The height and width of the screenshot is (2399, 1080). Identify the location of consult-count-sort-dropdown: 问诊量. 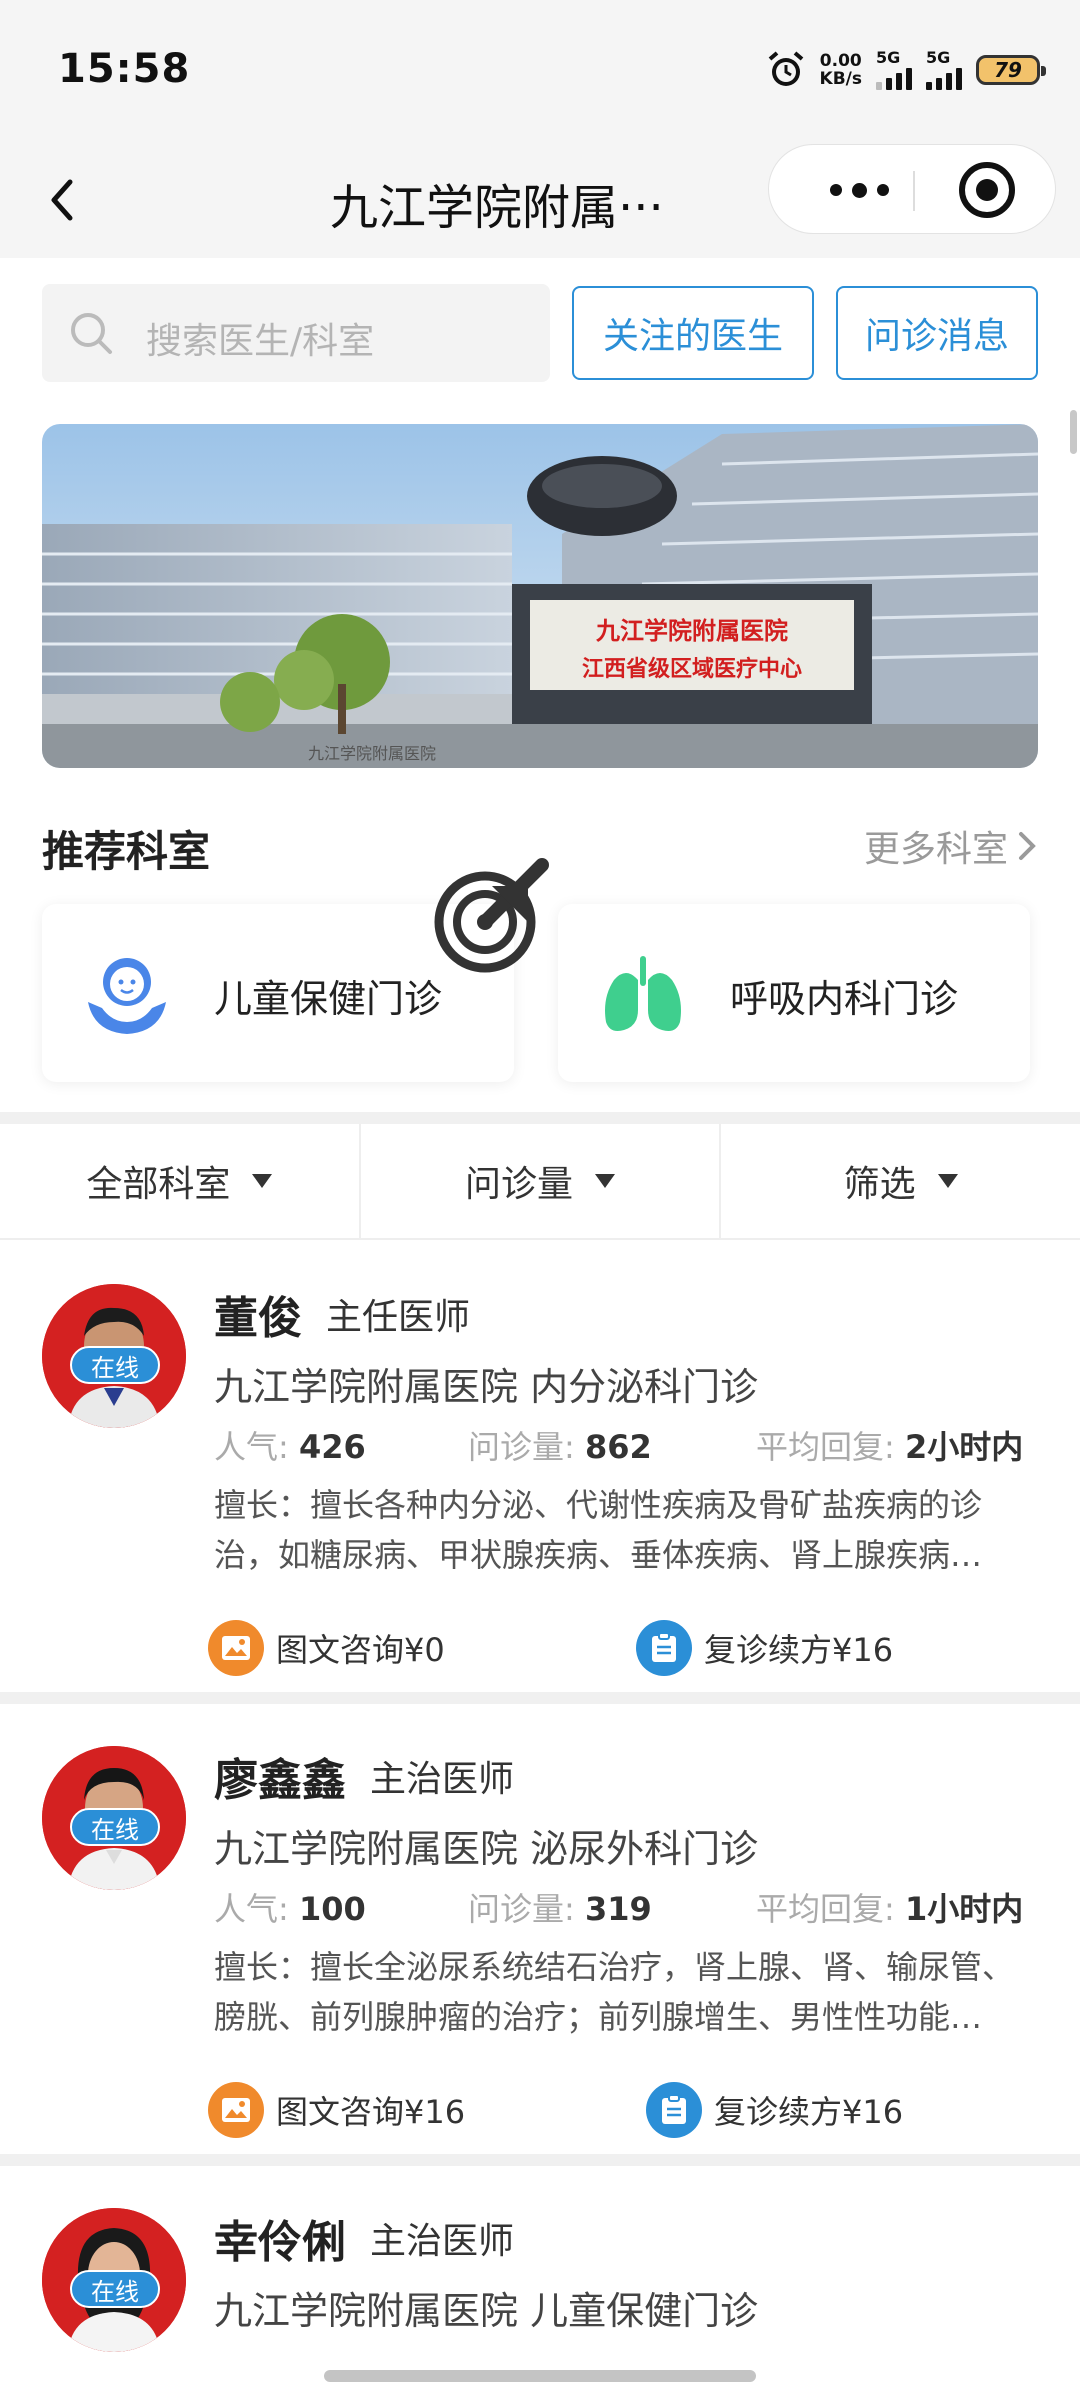
(541, 1181).